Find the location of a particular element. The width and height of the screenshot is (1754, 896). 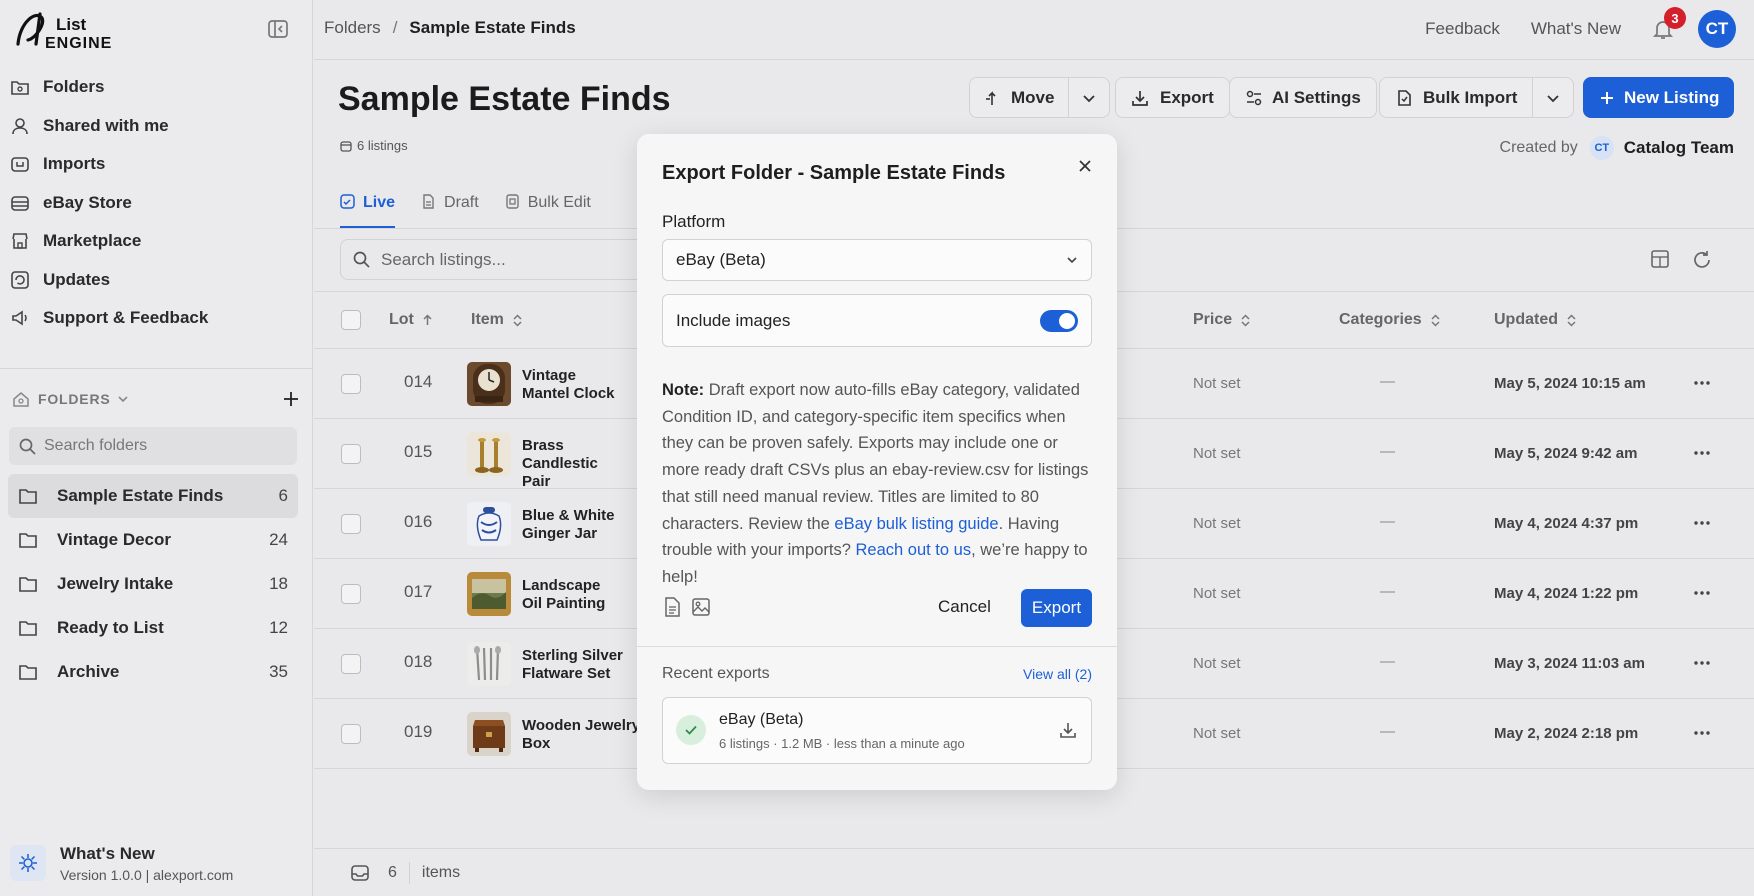

tab-live: Live is located at coordinates (368, 209).